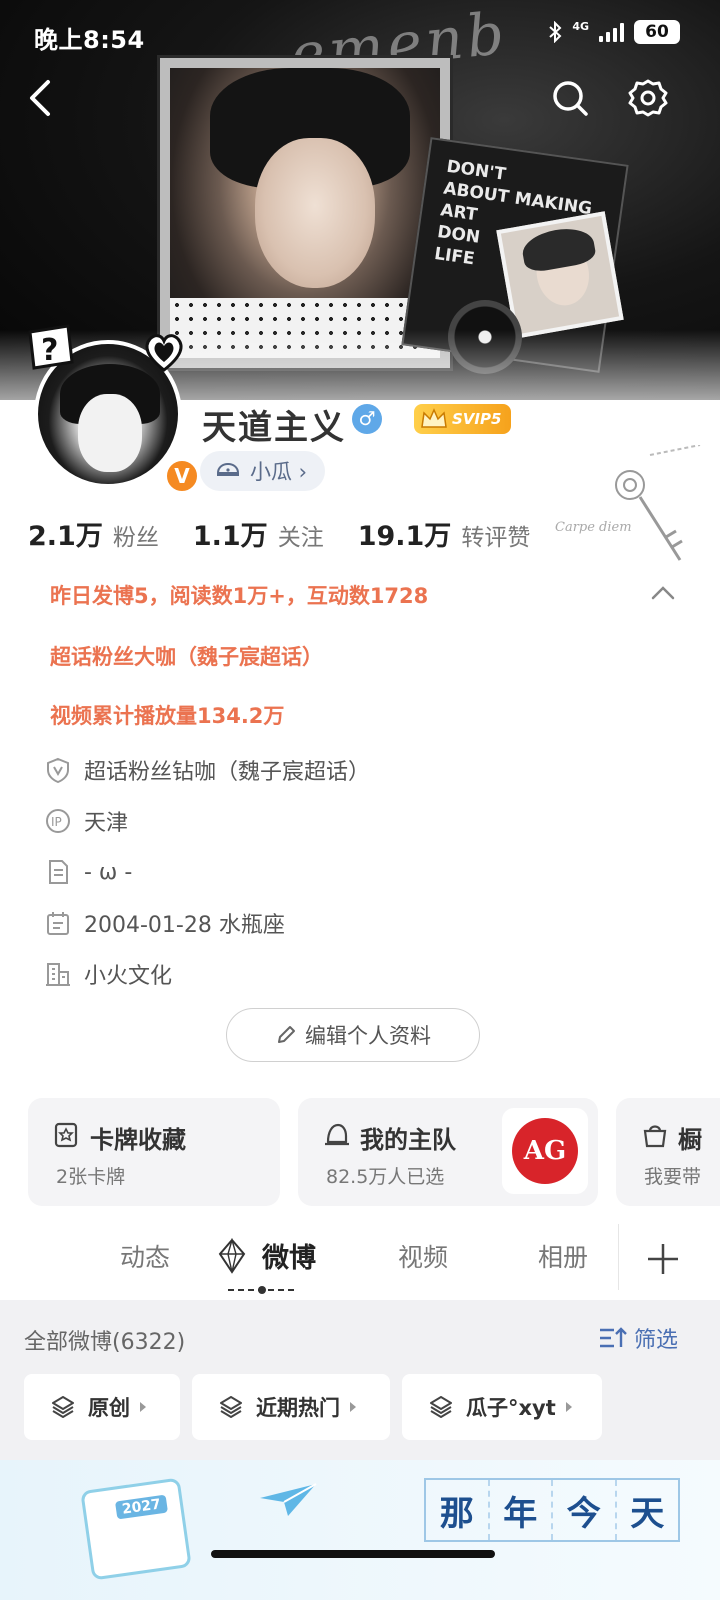 Image resolution: width=720 pixels, height=1600 pixels. Describe the element at coordinates (555, 32) in the screenshot. I see `bluetooth-icon` at that location.